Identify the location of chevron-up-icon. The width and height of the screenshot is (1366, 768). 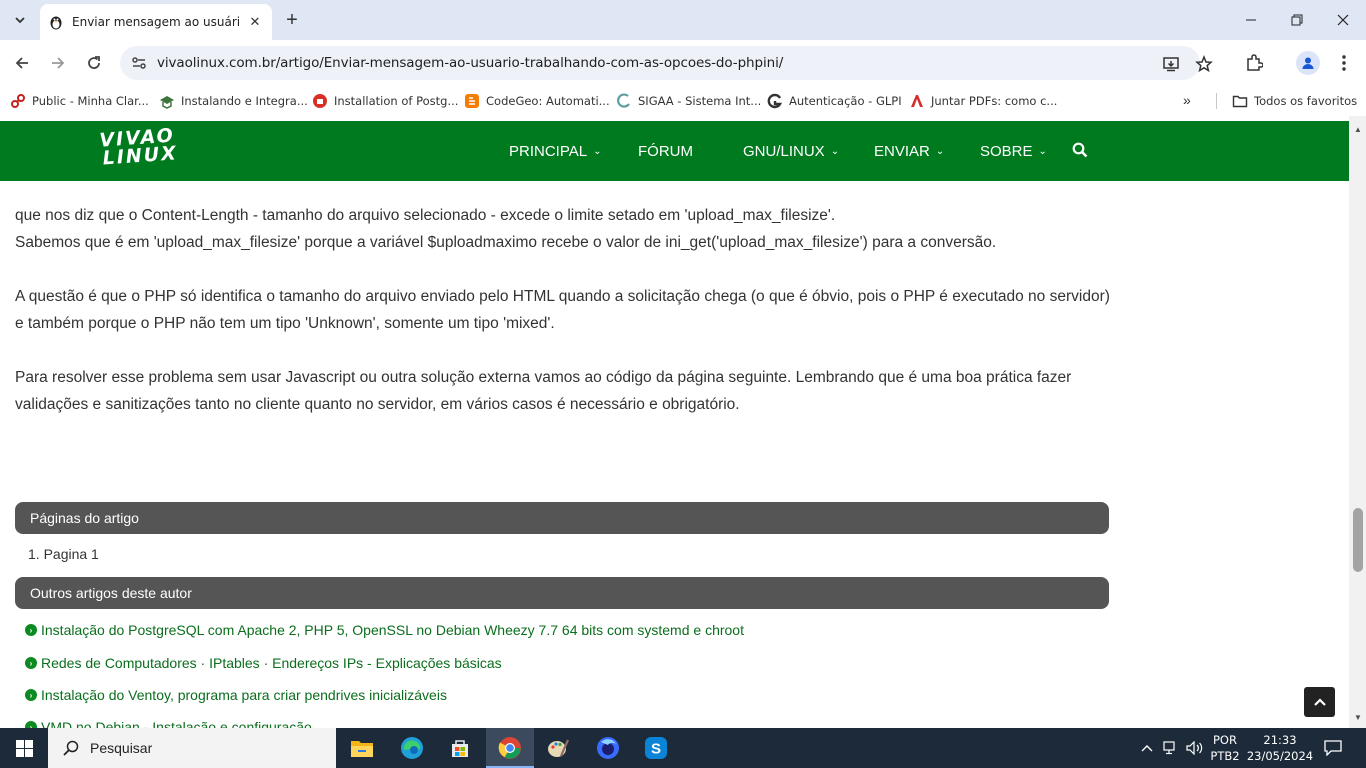
(1319, 702).